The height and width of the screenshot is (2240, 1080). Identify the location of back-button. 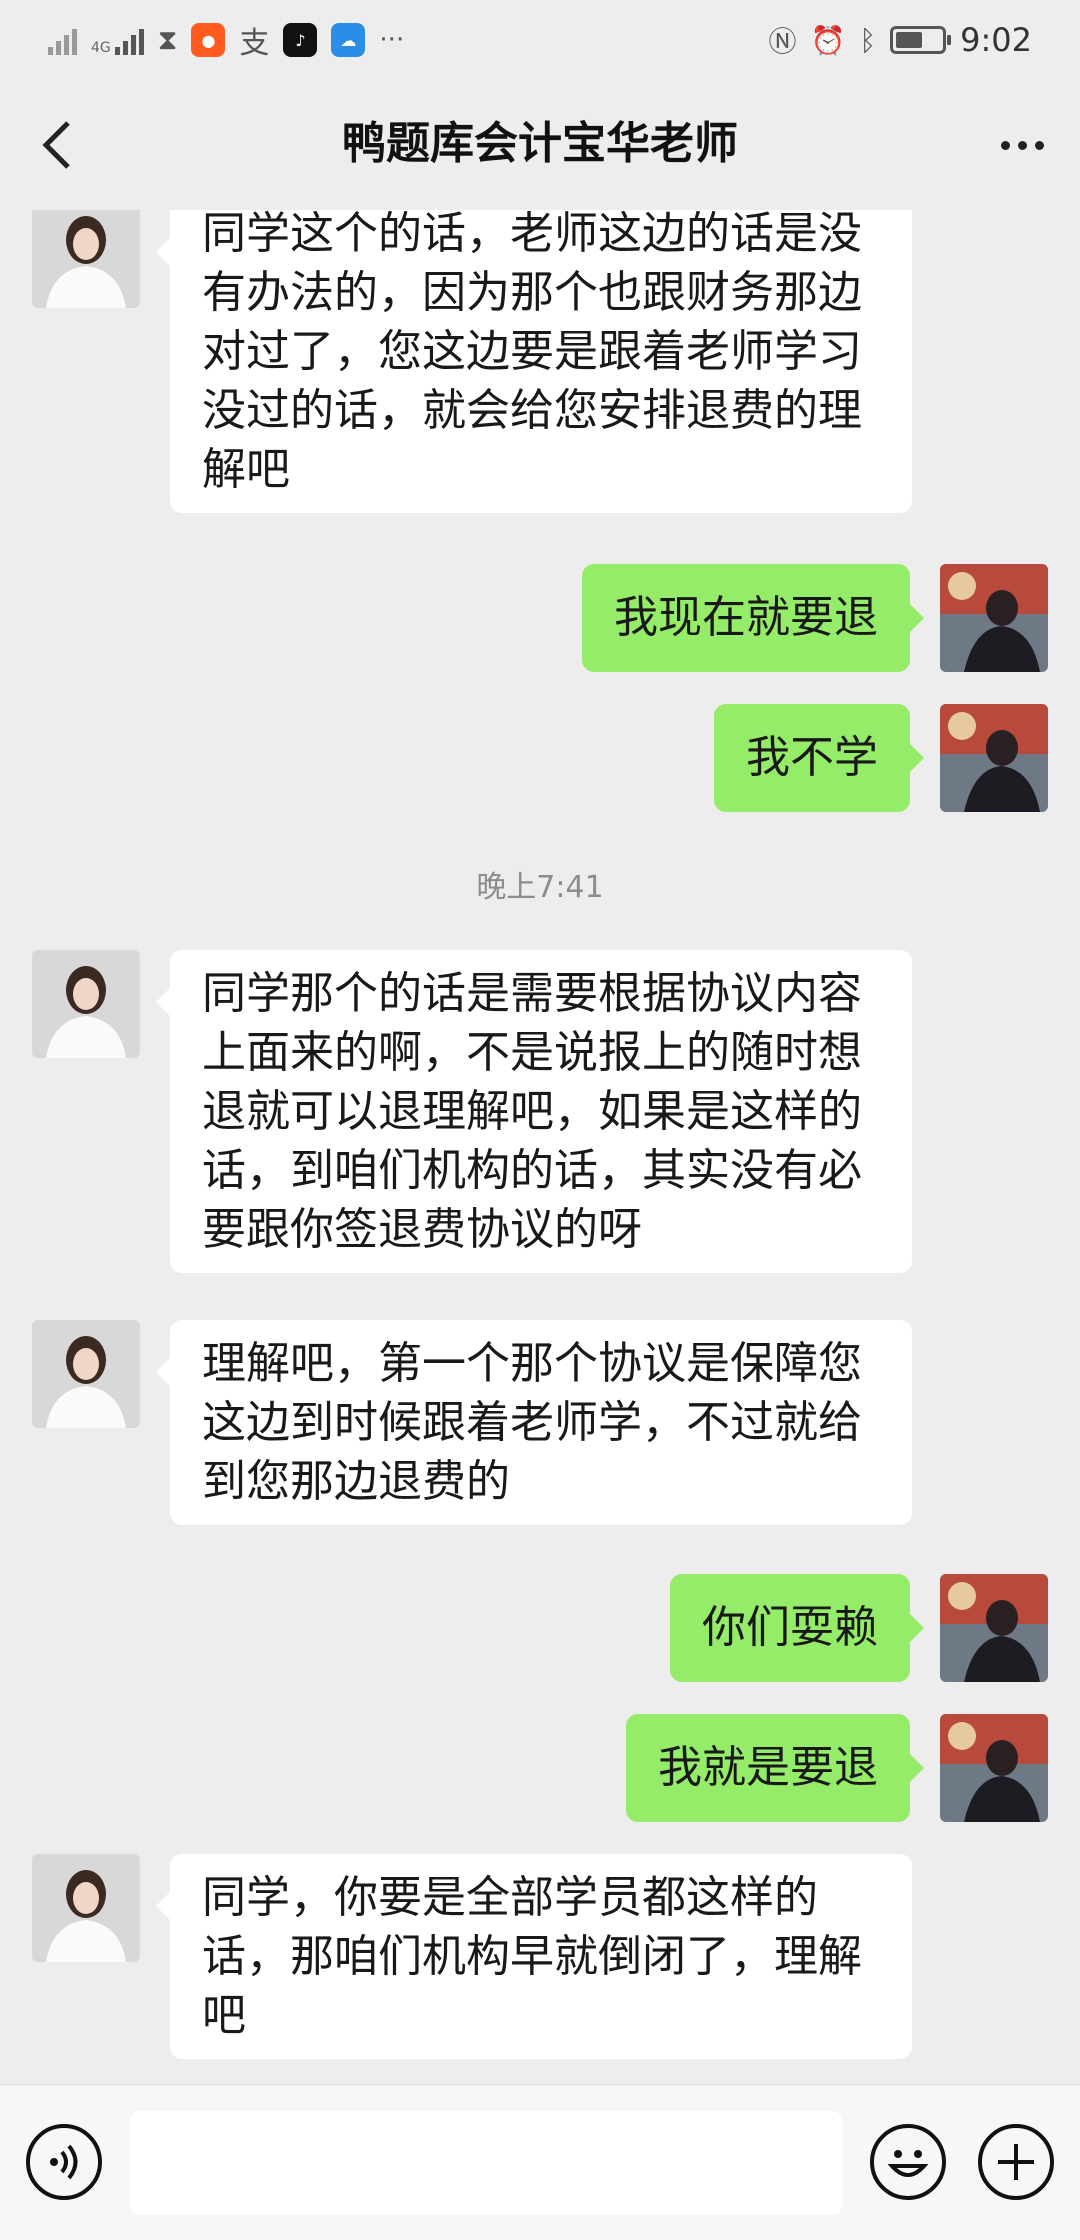
(58, 145).